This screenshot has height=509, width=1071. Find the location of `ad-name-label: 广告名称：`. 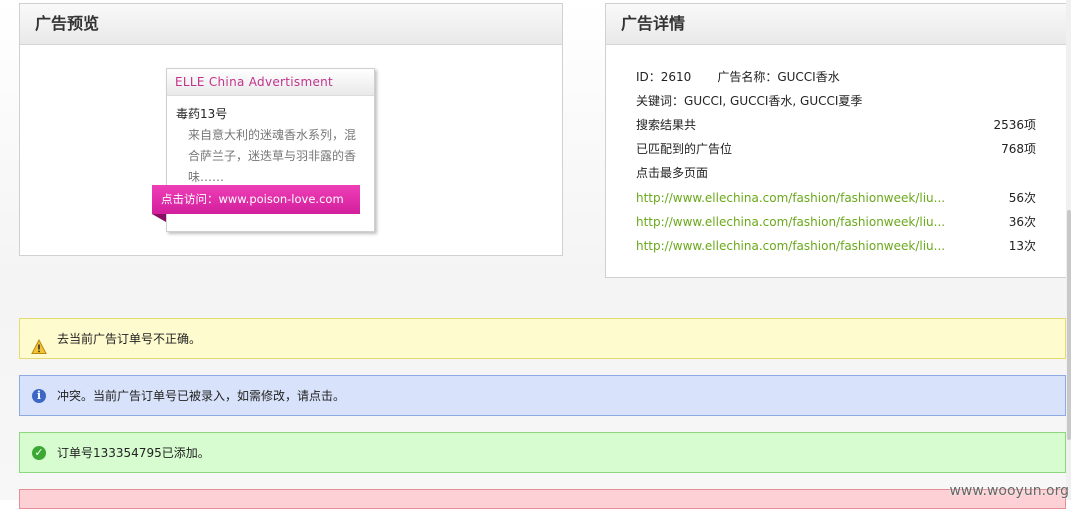

ad-name-label: 广告名称： is located at coordinates (747, 77).